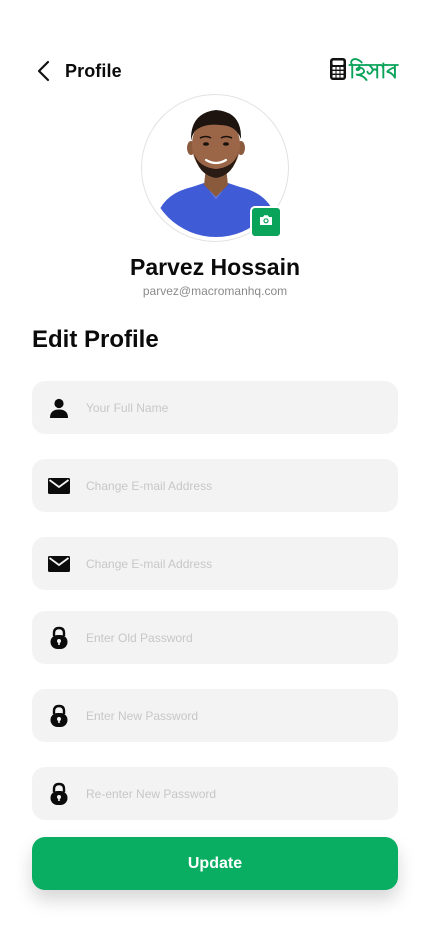 The image size is (430, 932). I want to click on chevron-left-icon, so click(43, 71).